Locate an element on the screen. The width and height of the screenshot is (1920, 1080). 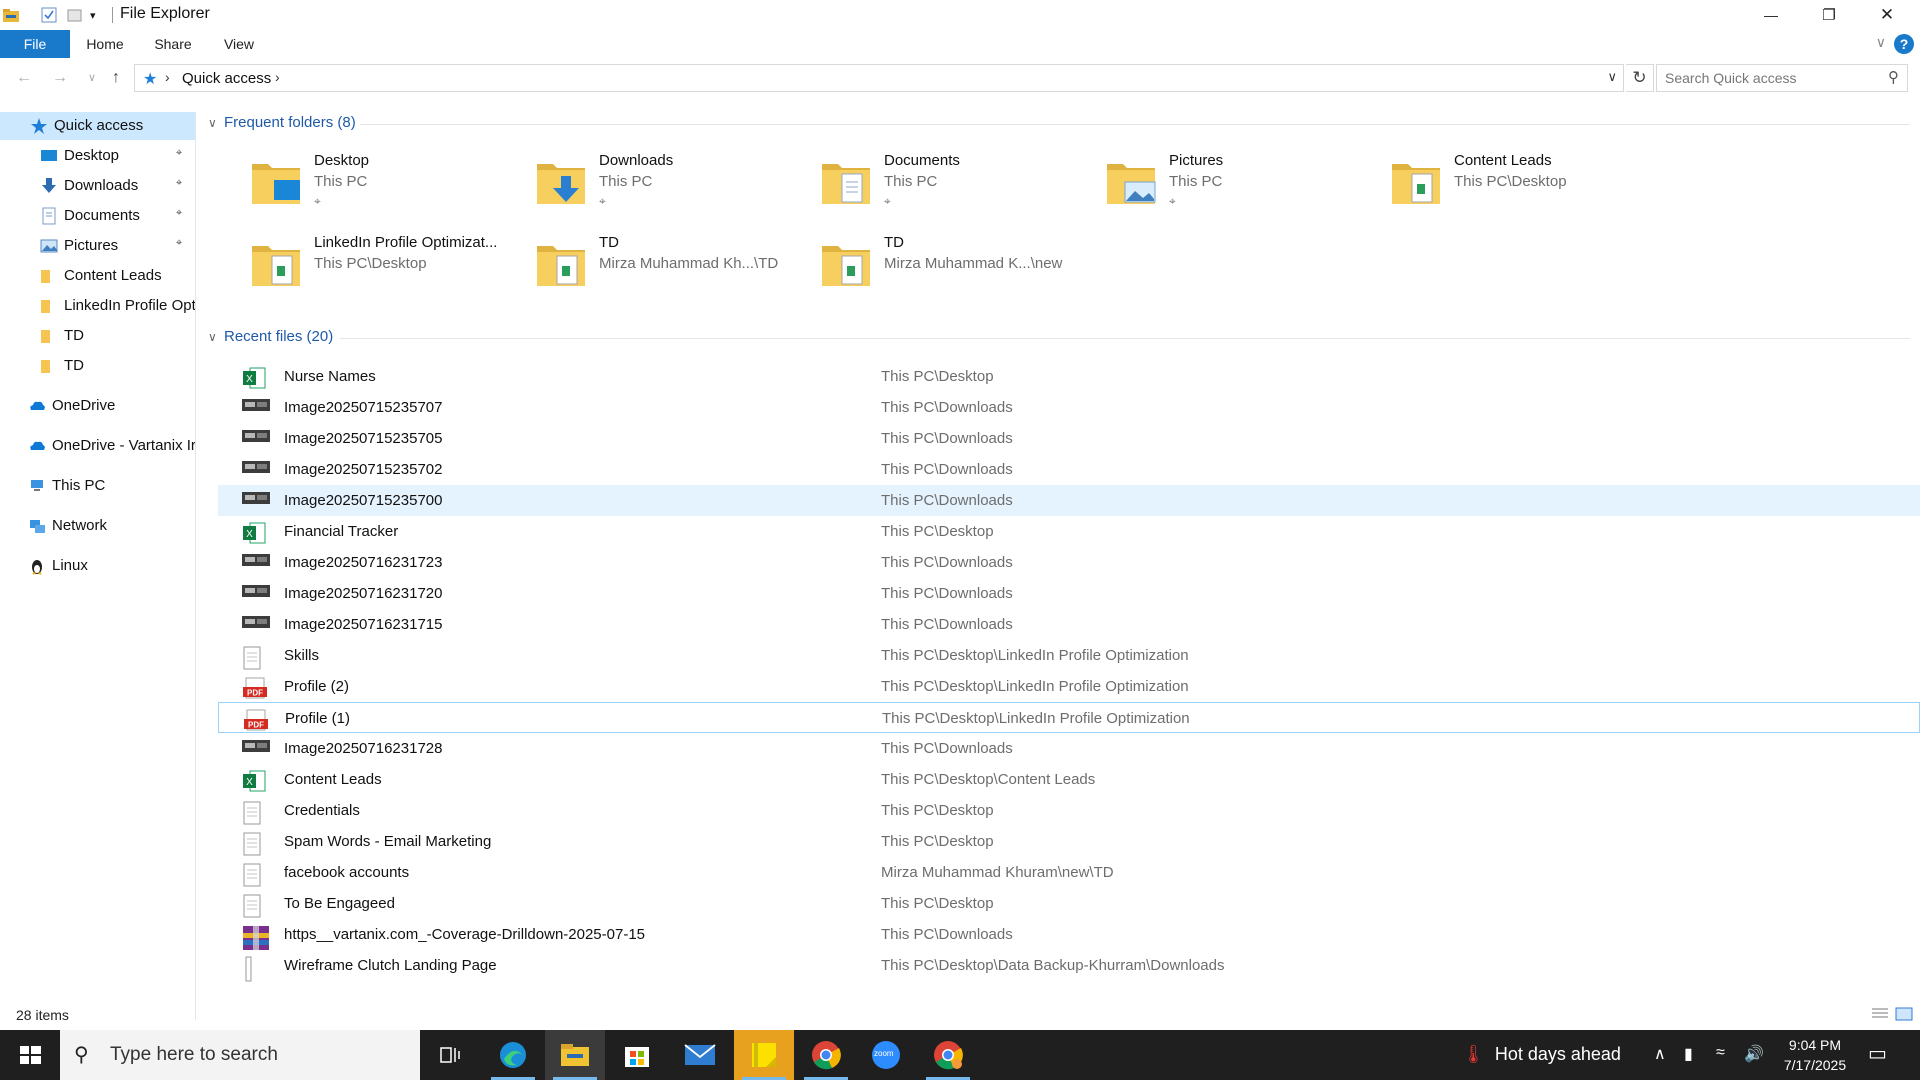
search-placeholder: Search Quick access is located at coordinates (1731, 78).